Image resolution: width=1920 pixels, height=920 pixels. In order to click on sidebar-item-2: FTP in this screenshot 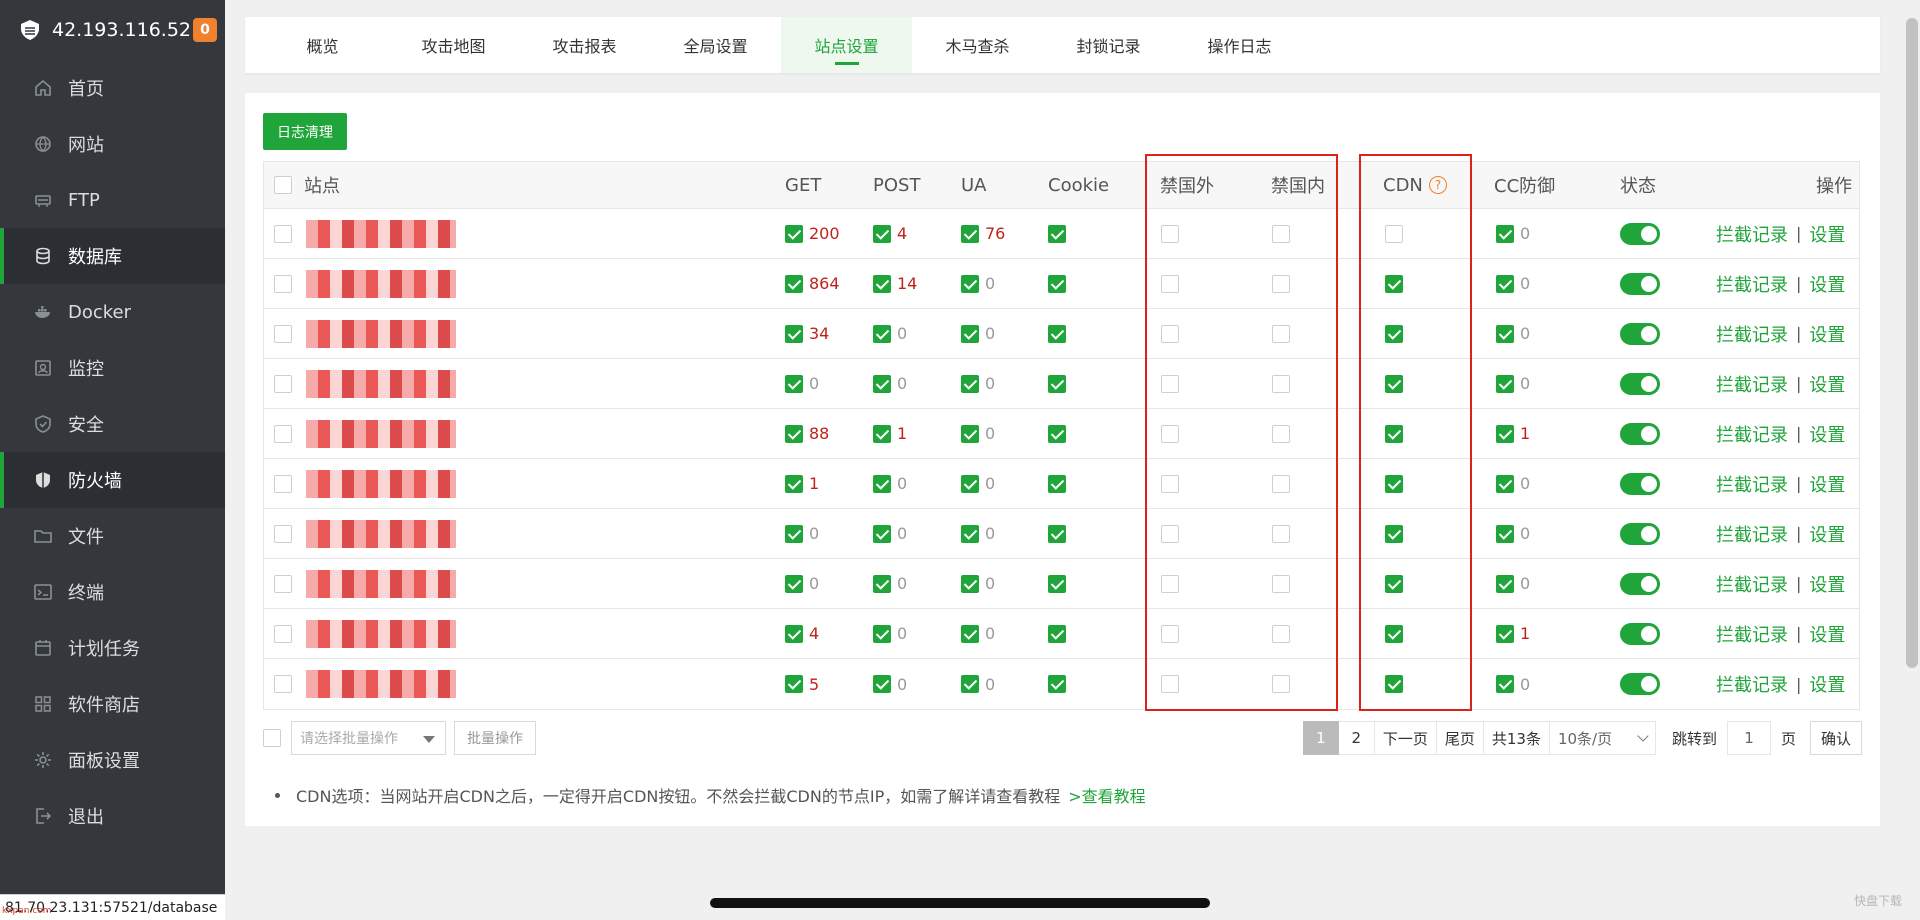, I will do `click(112, 200)`.